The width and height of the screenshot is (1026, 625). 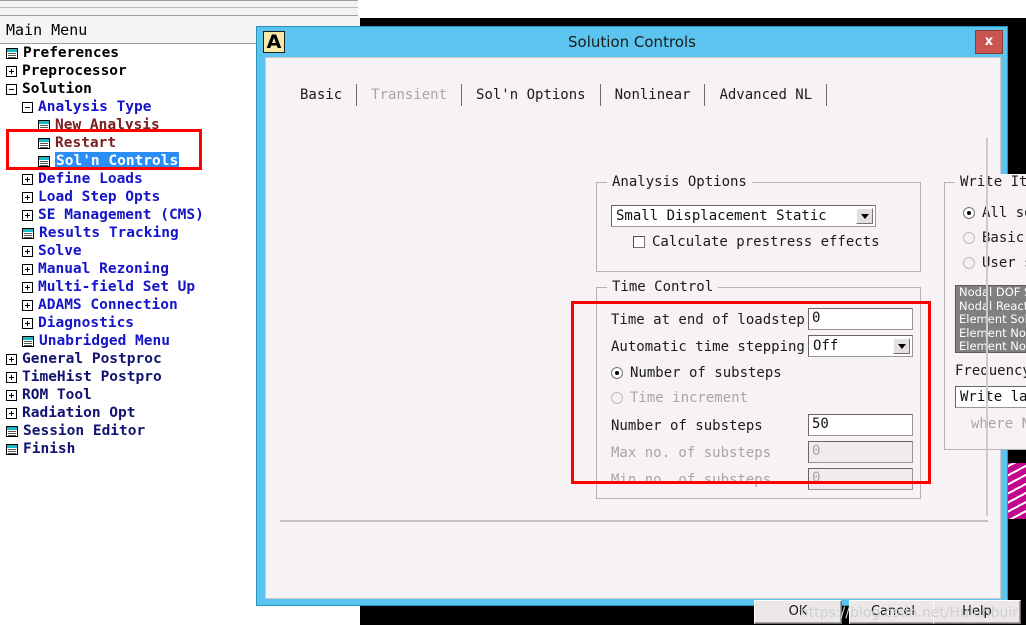 What do you see at coordinates (321, 95) in the screenshot?
I see `tab-basic: Basic` at bounding box center [321, 95].